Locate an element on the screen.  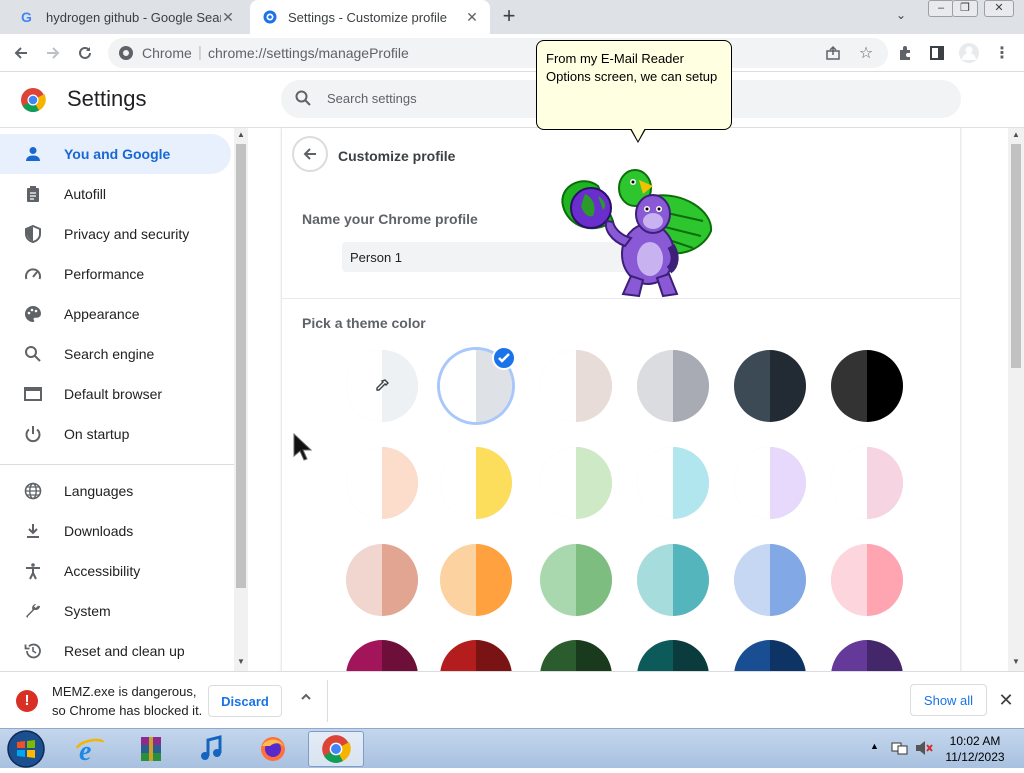
back-arrow-icon is located at coordinates (21, 53).